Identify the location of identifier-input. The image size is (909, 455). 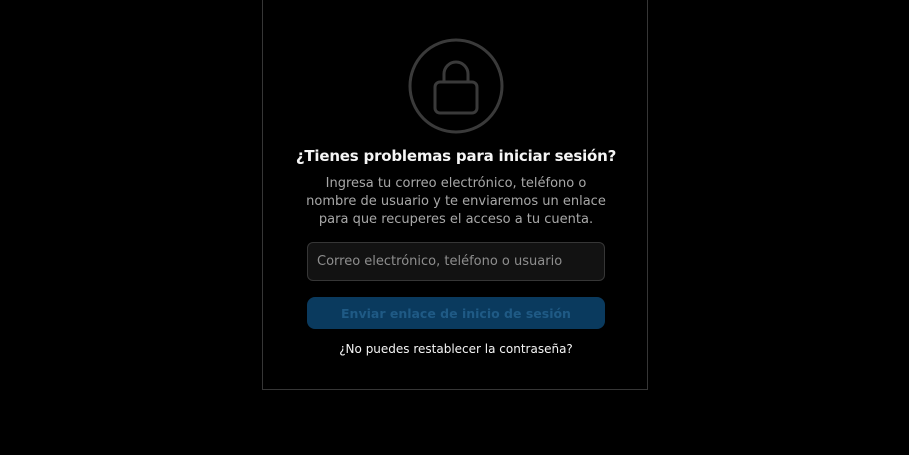
(456, 261).